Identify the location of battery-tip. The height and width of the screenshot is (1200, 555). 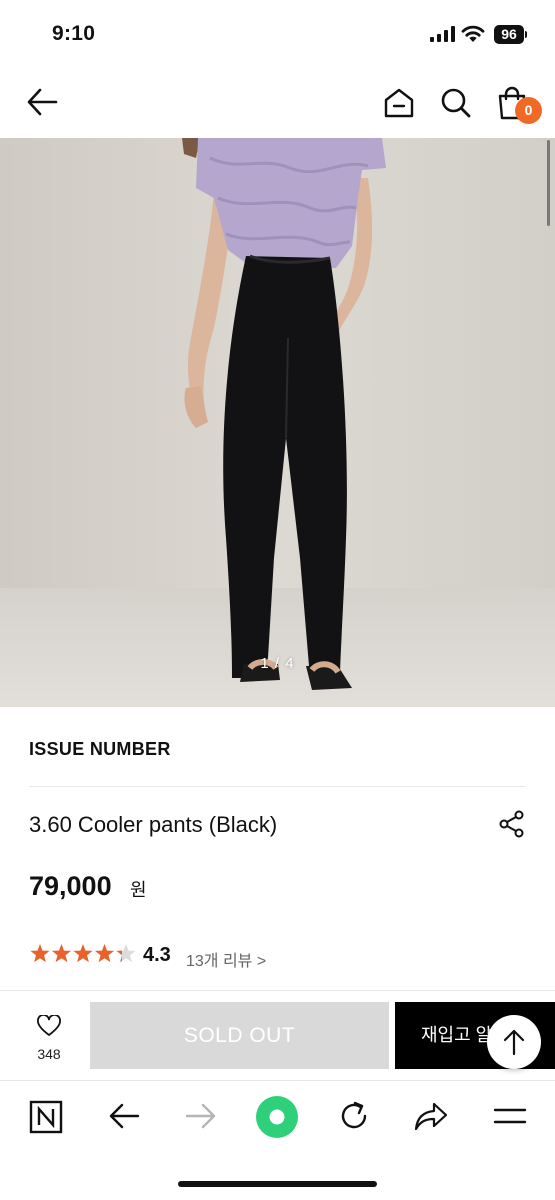
(526, 34).